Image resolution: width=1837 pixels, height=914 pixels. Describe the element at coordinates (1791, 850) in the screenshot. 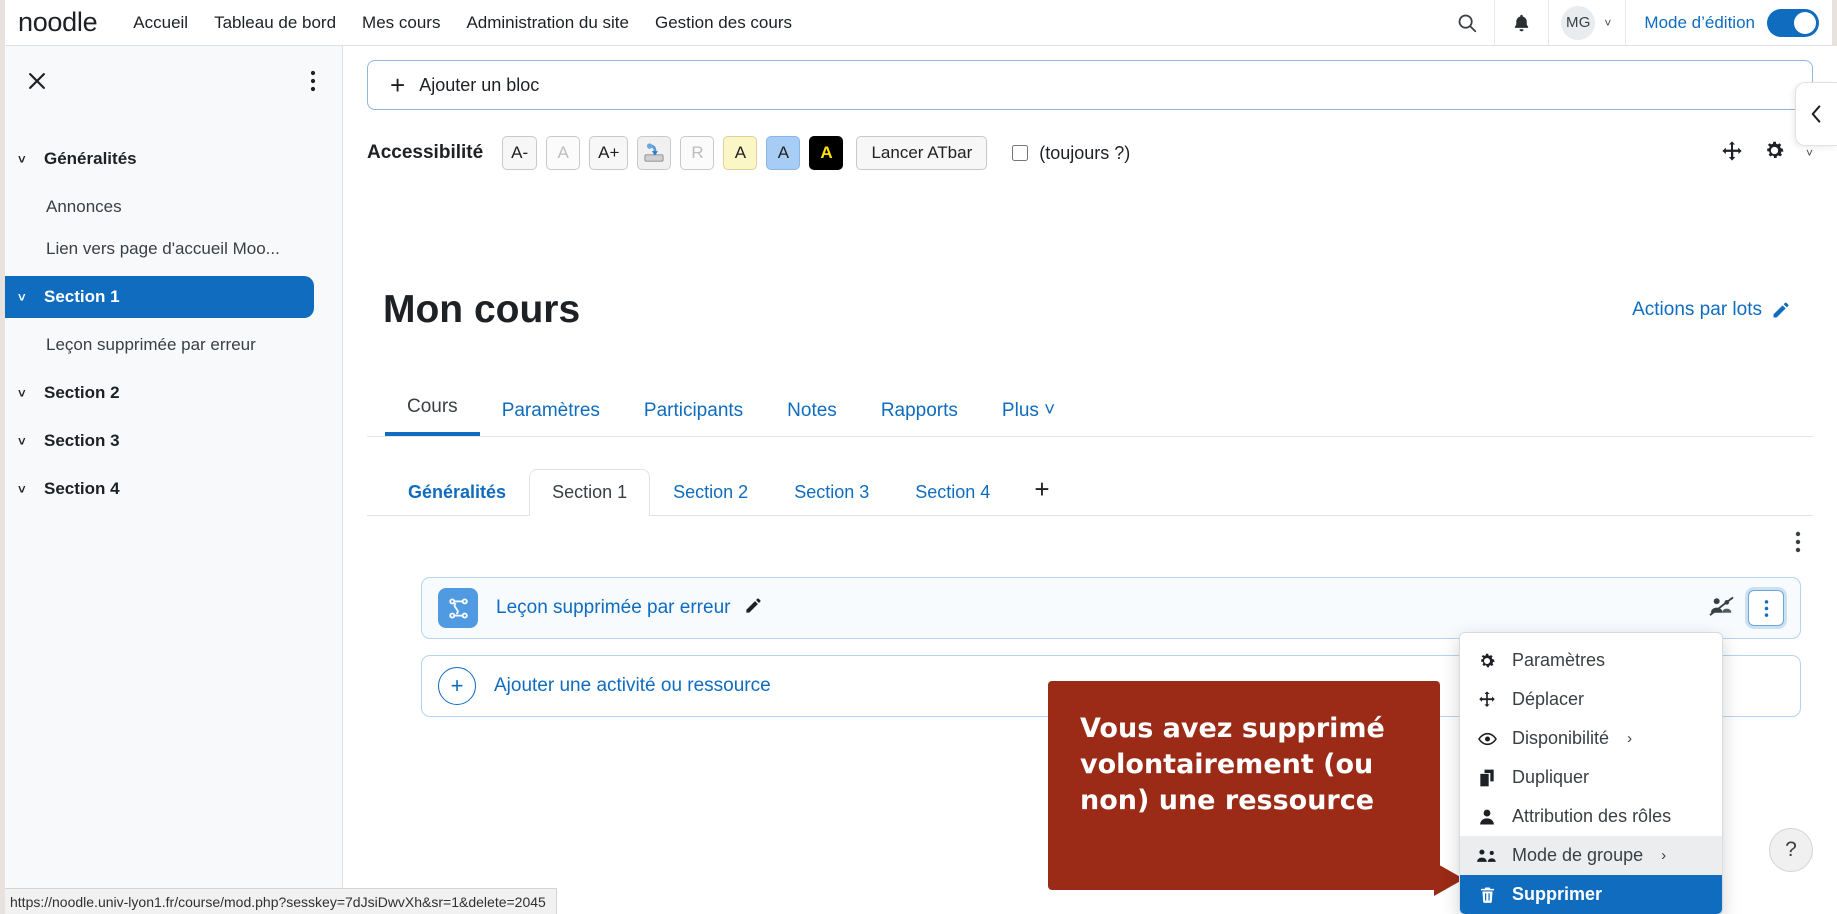

I see `help-button: ?` at that location.